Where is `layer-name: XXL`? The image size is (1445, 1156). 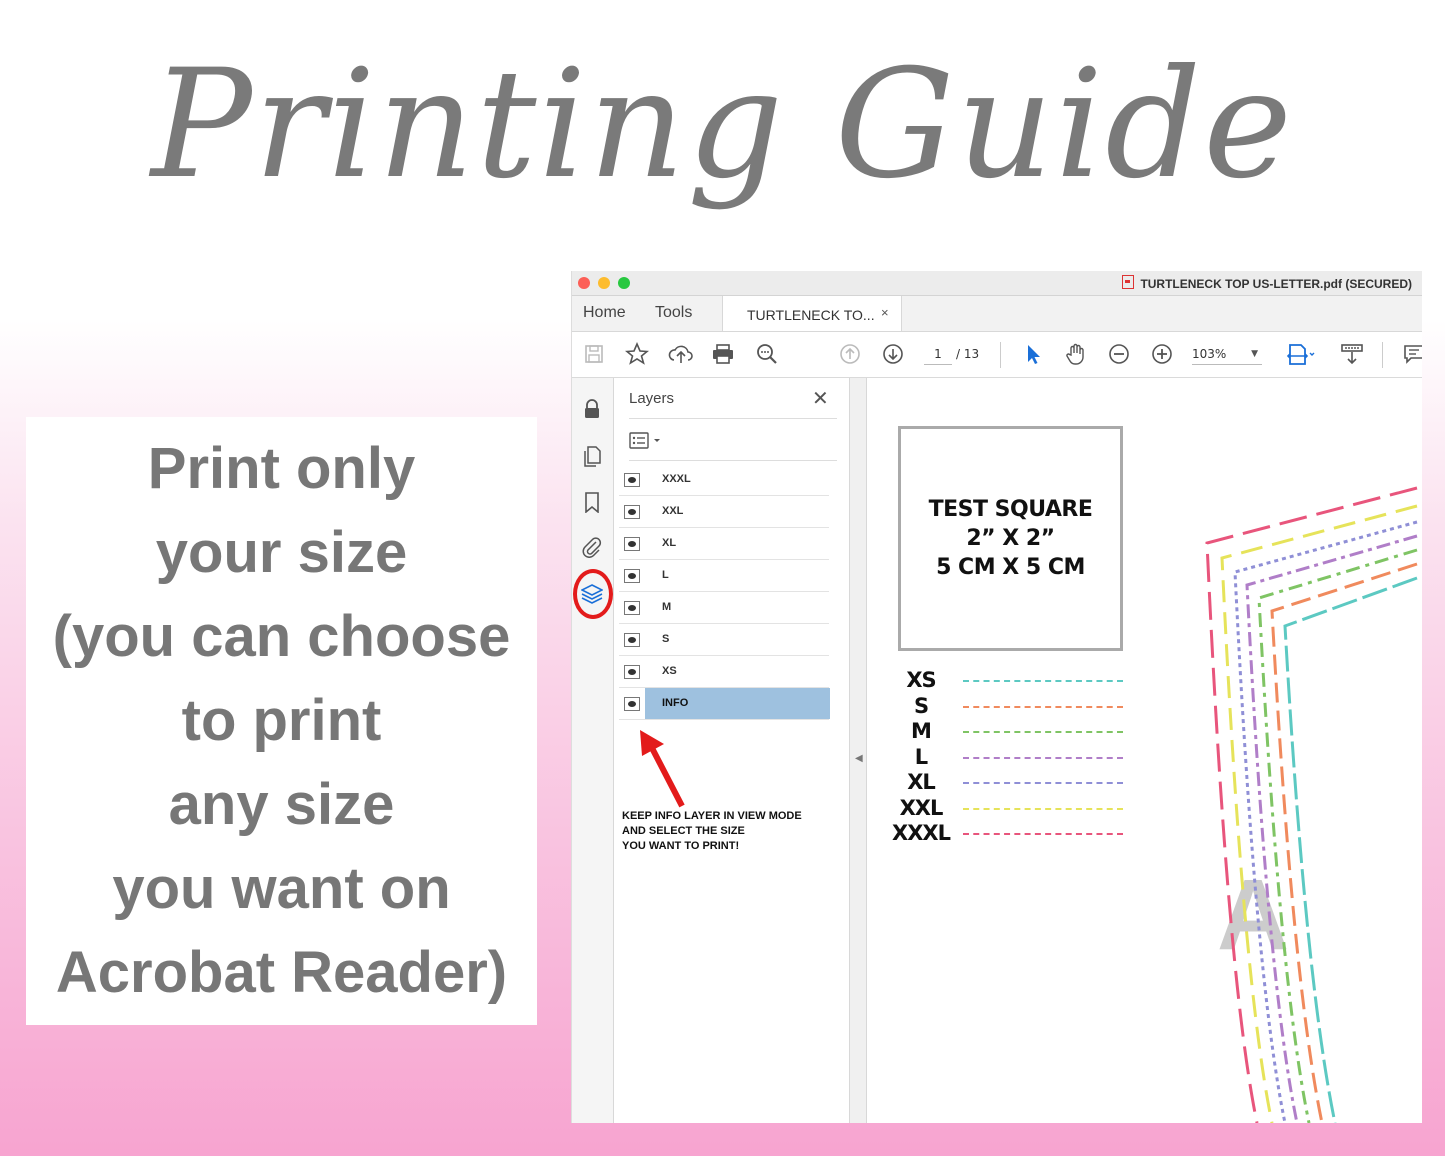
layer-name: XXL is located at coordinates (673, 511).